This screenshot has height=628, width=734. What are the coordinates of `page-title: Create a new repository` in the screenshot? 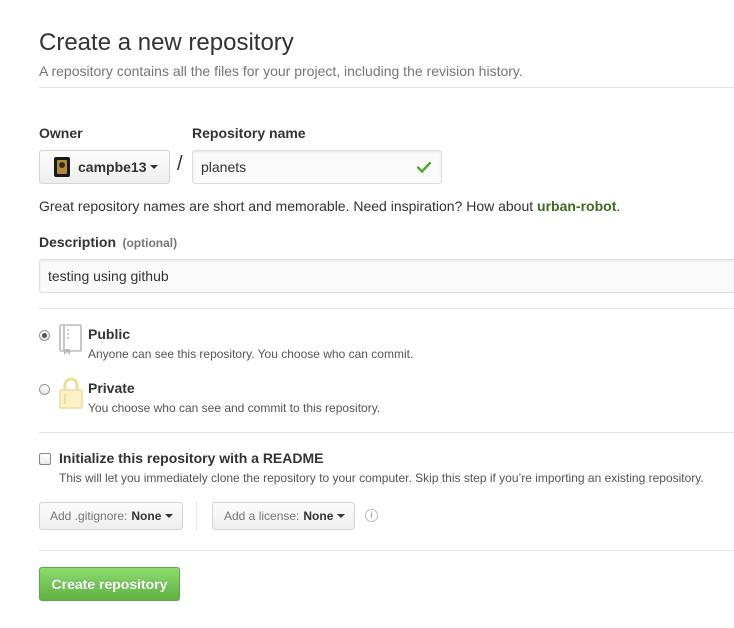 It's located at (166, 42).